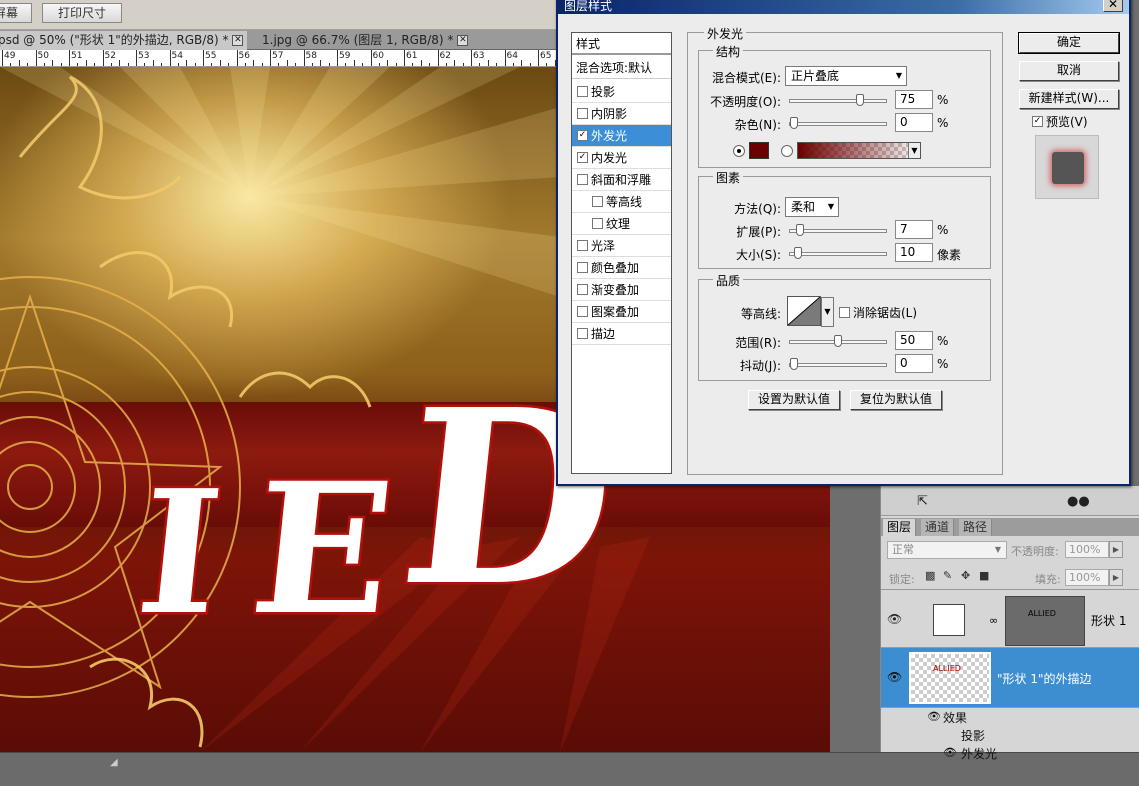 This screenshot has width=1139, height=786. What do you see at coordinates (1087, 549) in the screenshot?
I see `opacity-input: 100%` at bounding box center [1087, 549].